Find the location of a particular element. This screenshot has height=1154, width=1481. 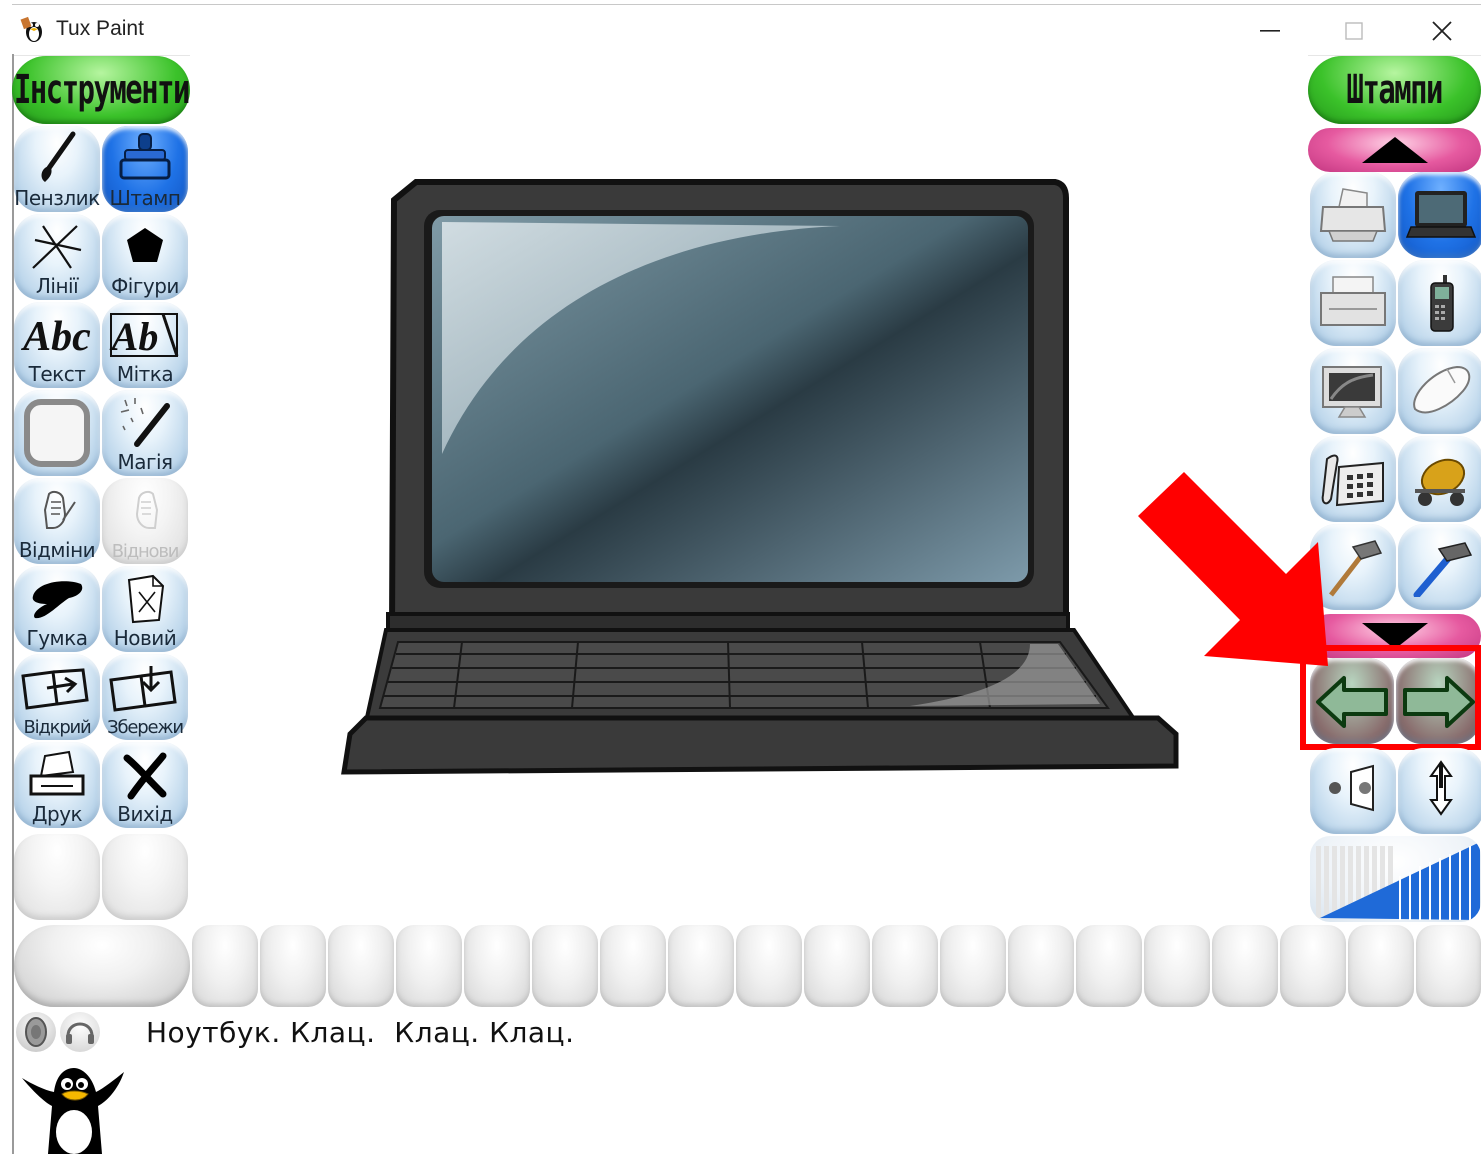

printer-stamp-icon is located at coordinates (1353, 215).